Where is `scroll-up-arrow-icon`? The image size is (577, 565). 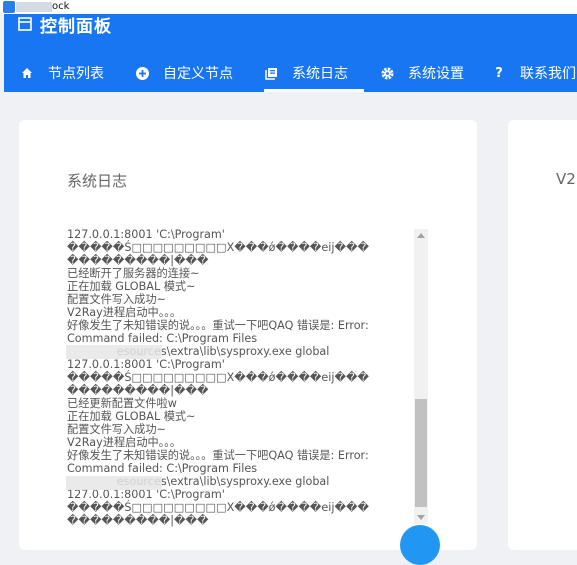
scroll-up-arrow-icon is located at coordinates (421, 235).